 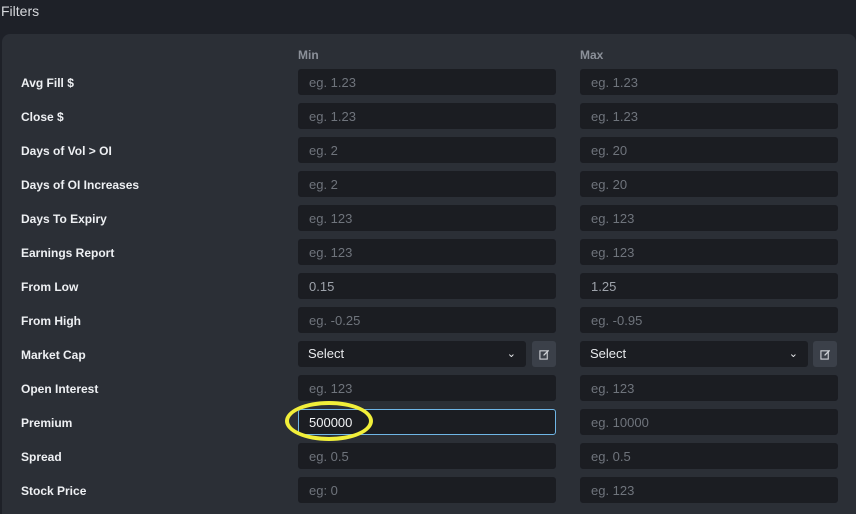 What do you see at coordinates (53, 355) in the screenshot?
I see `filter-label: Market Cap` at bounding box center [53, 355].